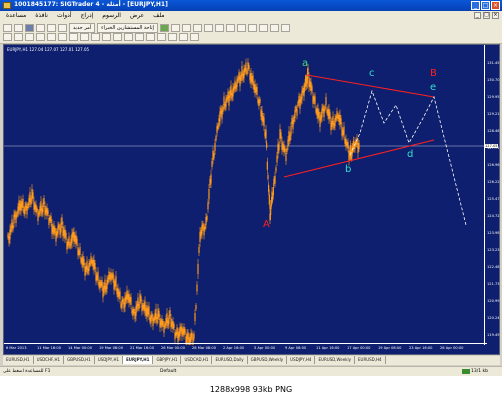 Image resolution: width=502 pixels, height=402 pixels. What do you see at coordinates (219, 28) in the screenshot?
I see `zoom-out-icon` at bounding box center [219, 28].